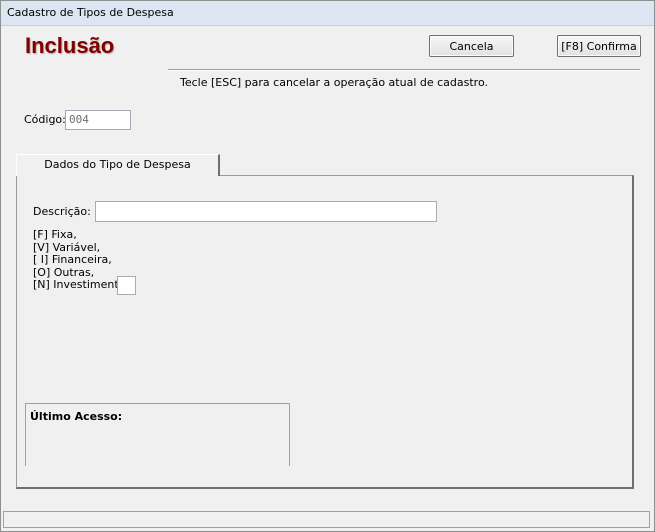 The width and height of the screenshot is (655, 532). I want to click on type-option-label: [F] Fixa,, so click(55, 234).